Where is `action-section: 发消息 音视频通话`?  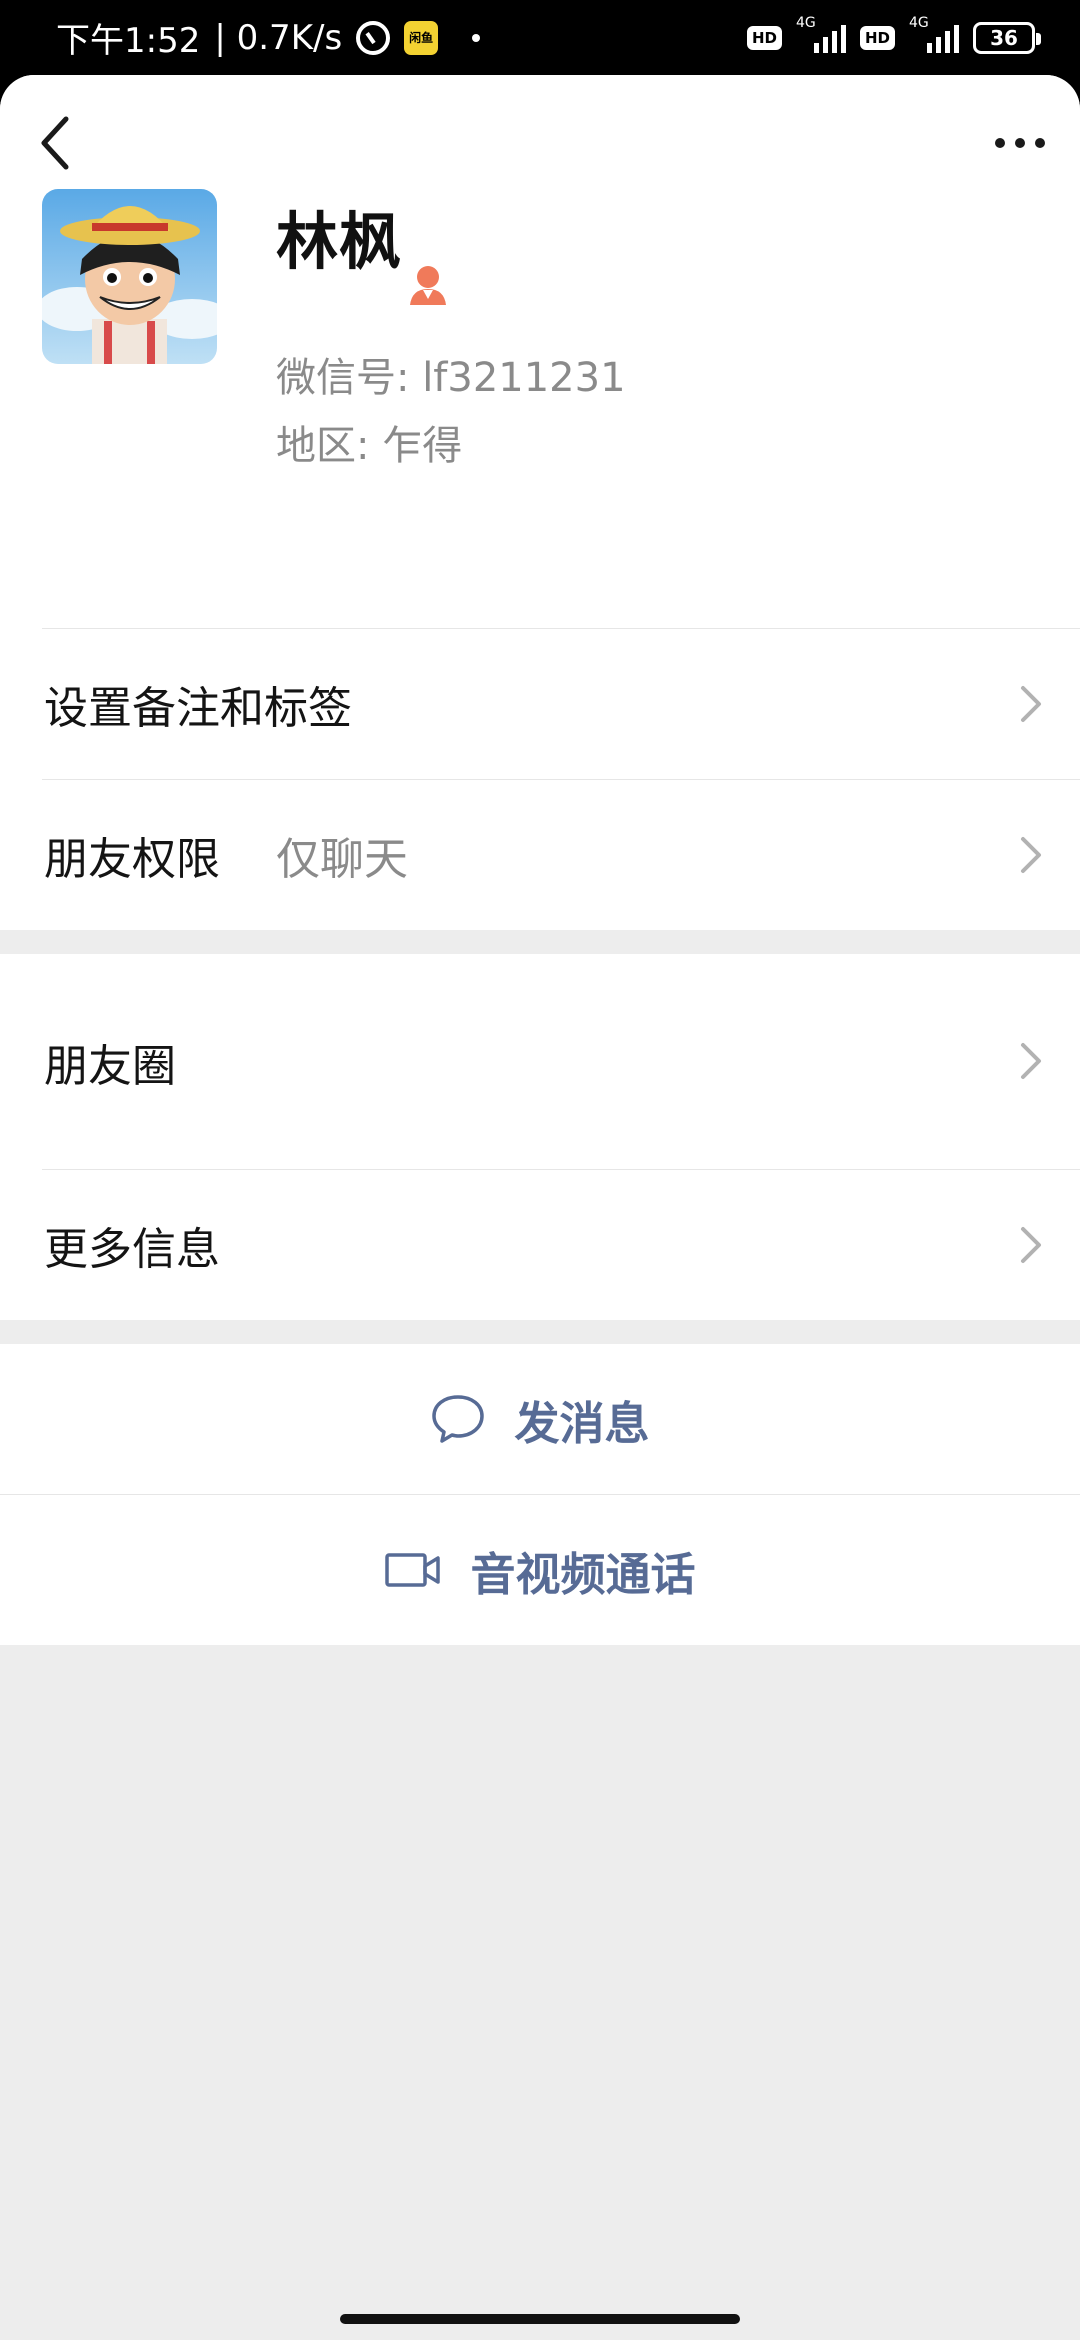 action-section: 发消息 音视频通话 is located at coordinates (540, 1494).